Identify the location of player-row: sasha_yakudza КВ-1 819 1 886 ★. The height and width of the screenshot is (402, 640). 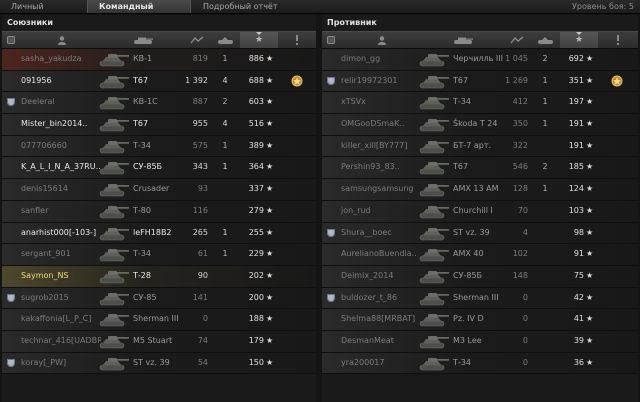
(159, 60).